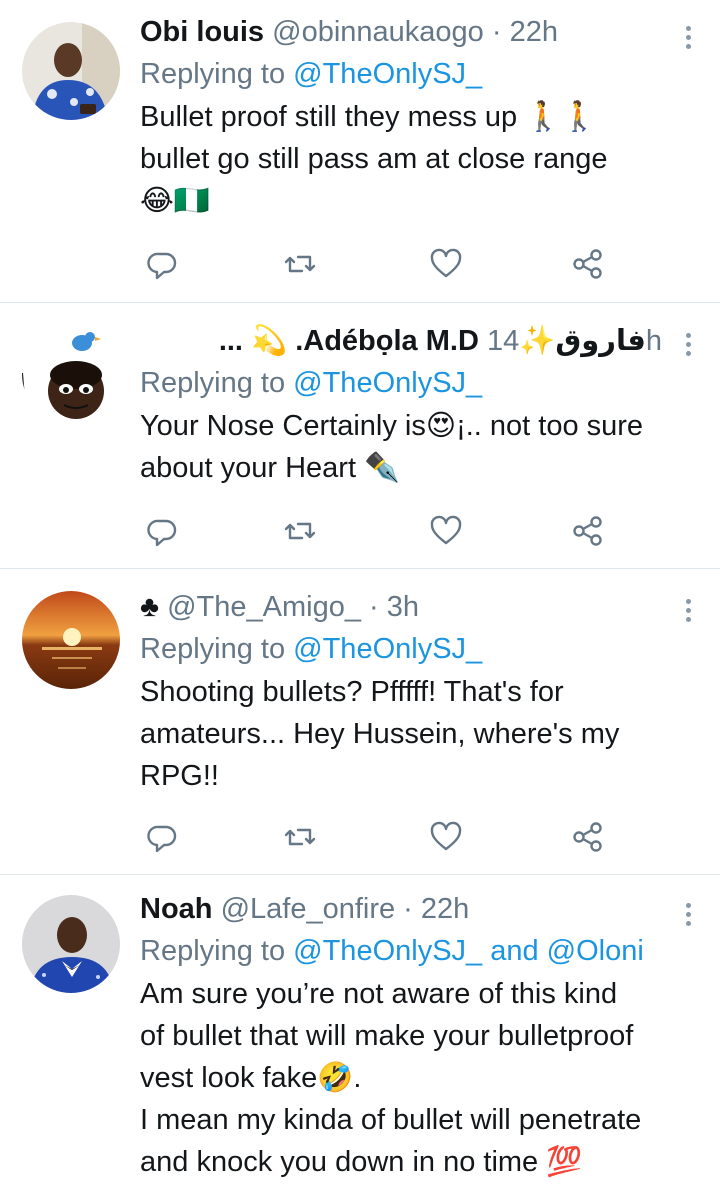 This screenshot has width=720, height=1194. What do you see at coordinates (257, 341) in the screenshot?
I see `display-name-prefix: ... 💫` at bounding box center [257, 341].